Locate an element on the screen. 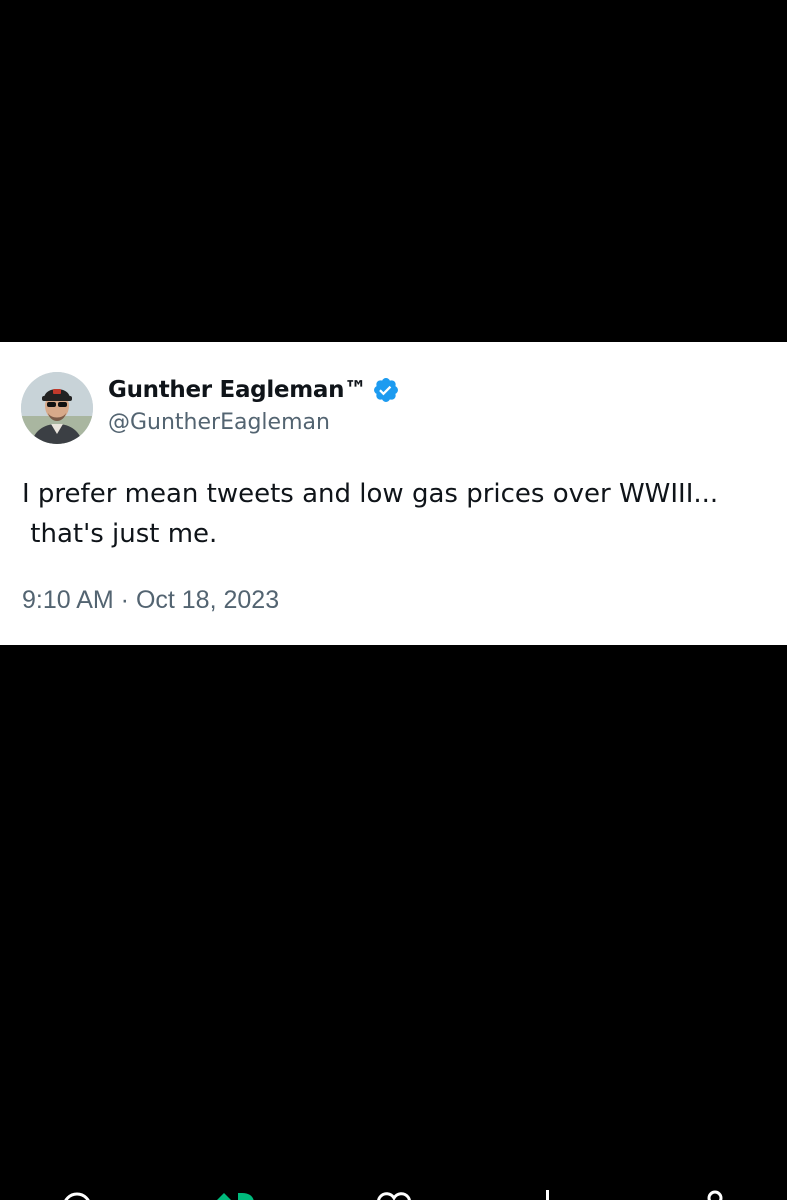  author-row: Gunther Eagleman™ is located at coordinates (254, 390).